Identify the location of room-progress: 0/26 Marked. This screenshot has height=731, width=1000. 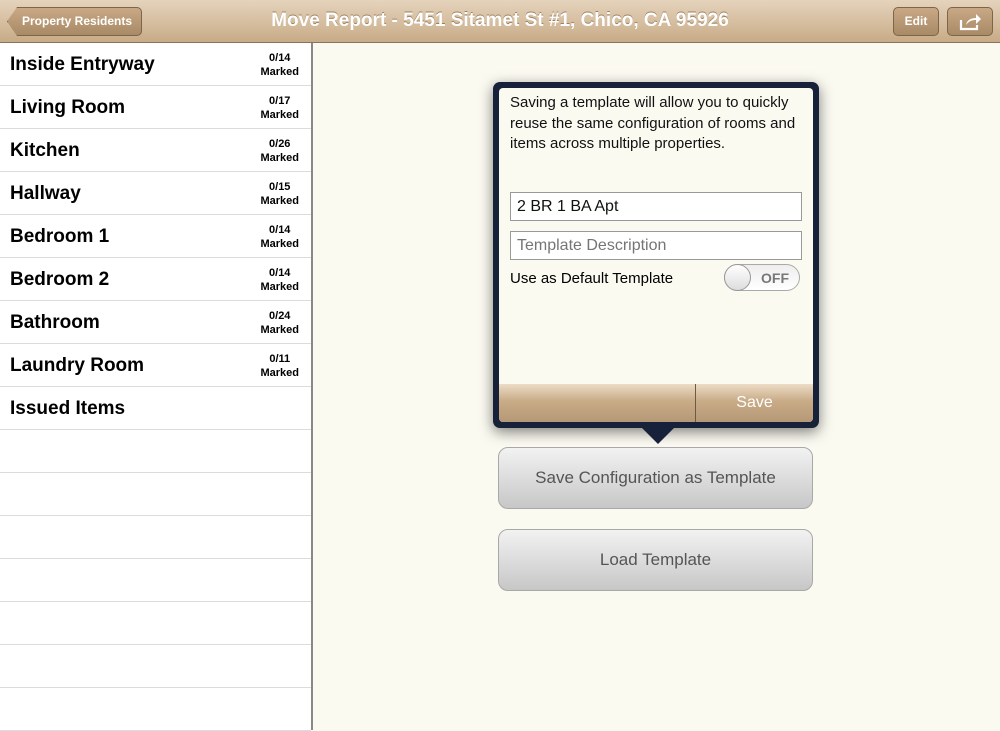
(279, 151).